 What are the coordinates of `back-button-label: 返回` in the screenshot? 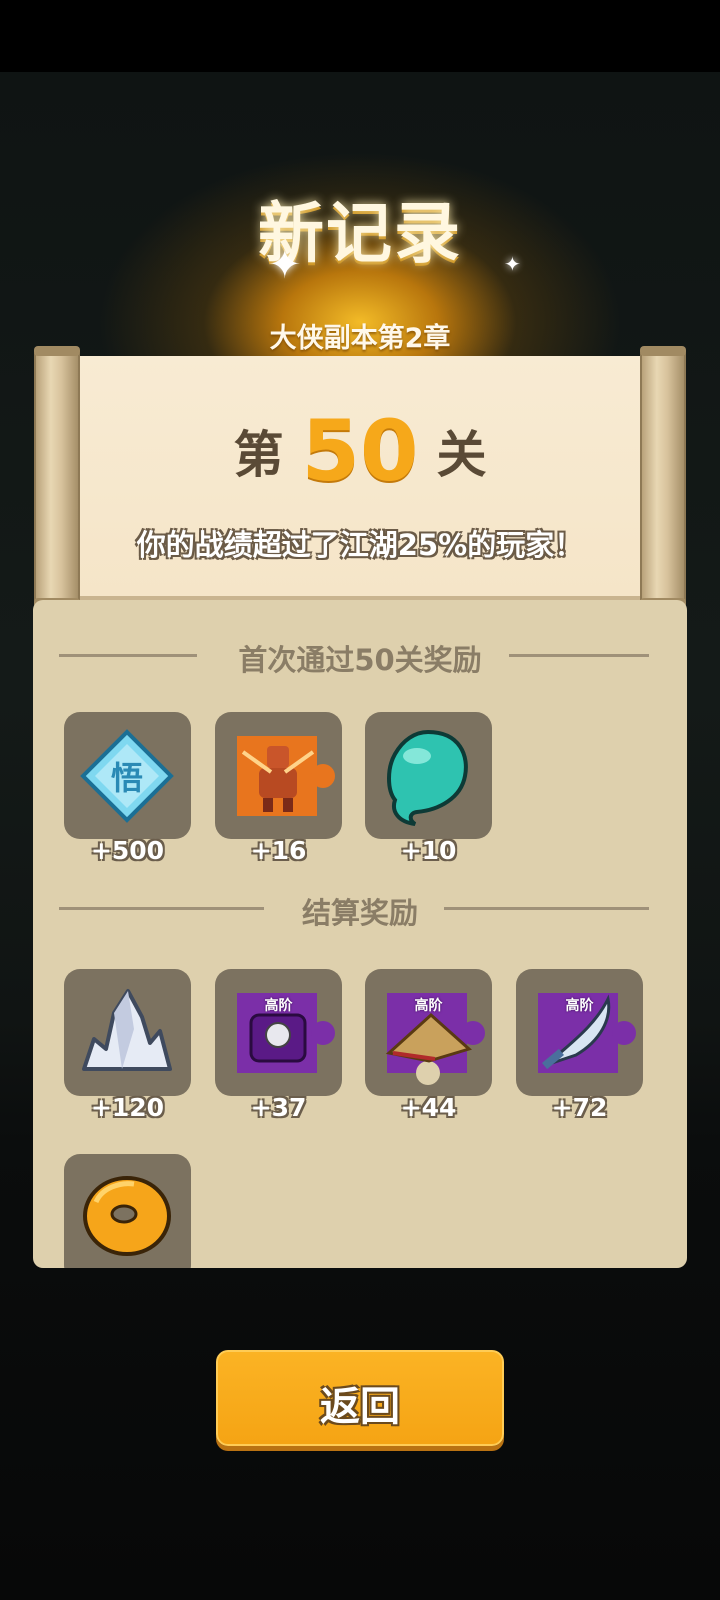 It's located at (360, 1407).